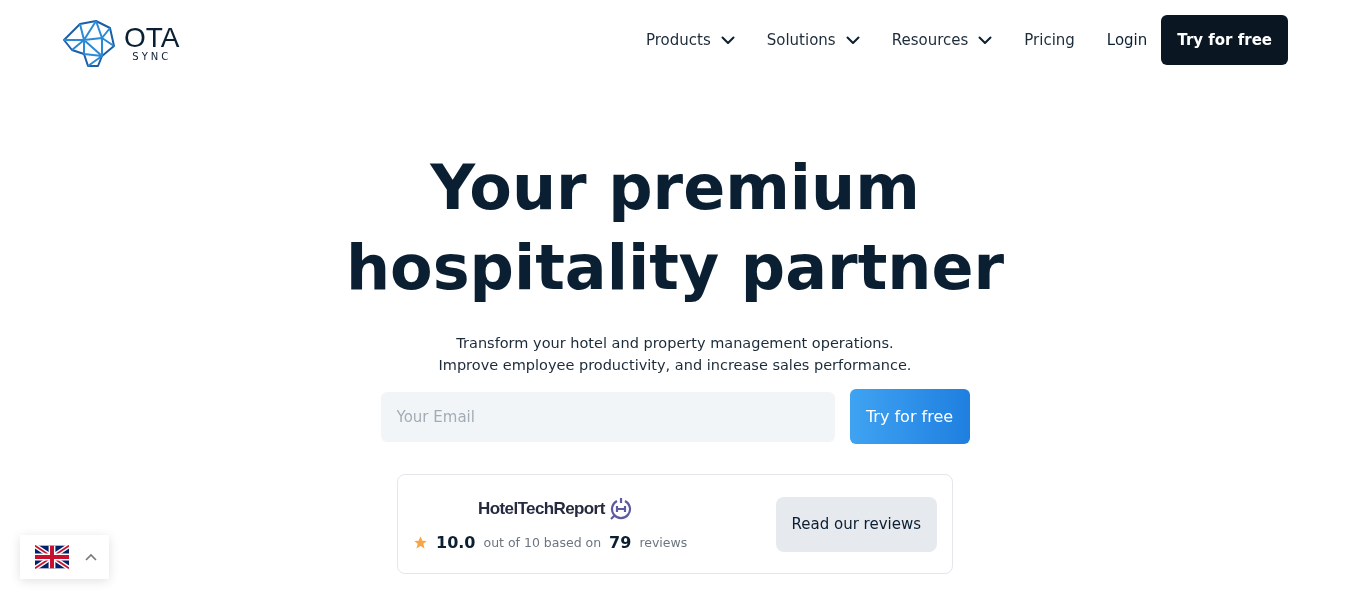 This screenshot has width=1350, height=599. What do you see at coordinates (1127, 40) in the screenshot?
I see `login-link: Login` at bounding box center [1127, 40].